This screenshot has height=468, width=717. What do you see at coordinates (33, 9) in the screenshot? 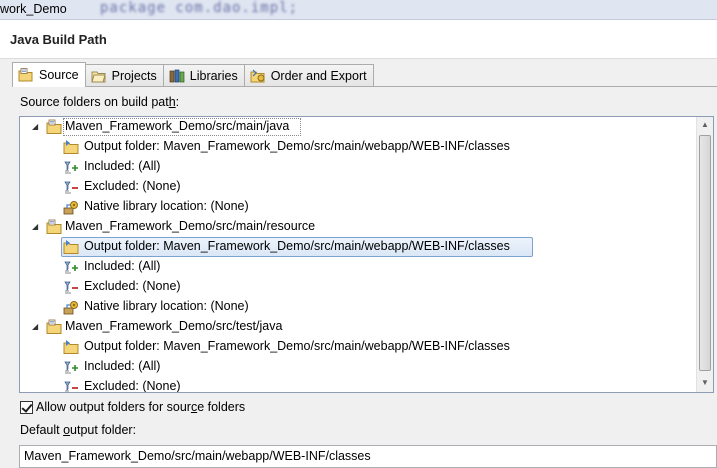
I see `window-title: work_Demo` at bounding box center [33, 9].